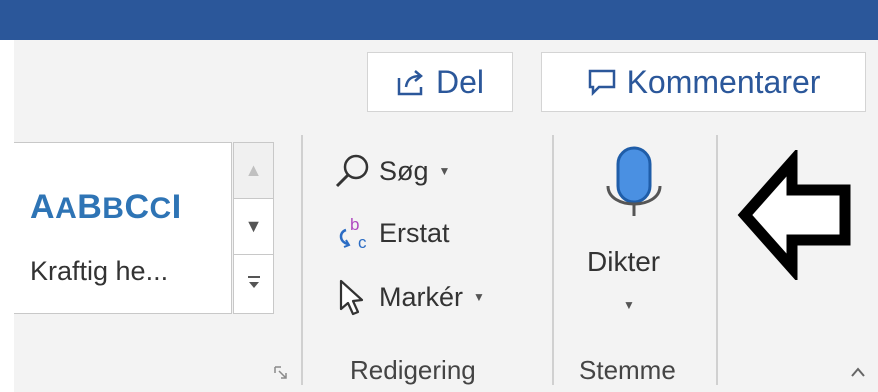 The image size is (878, 392). I want to click on comments-label: Kommentarer, so click(723, 81).